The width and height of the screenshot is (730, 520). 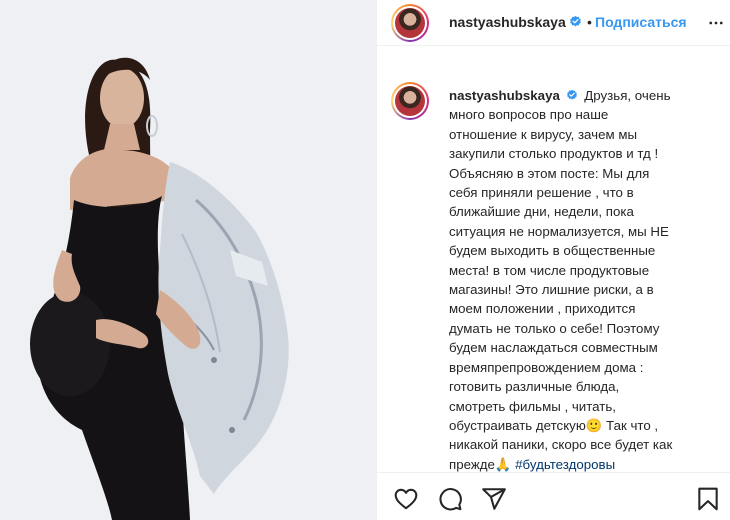 What do you see at coordinates (552, 251) in the screenshot?
I see `caption-line: будем выходить в общественные` at bounding box center [552, 251].